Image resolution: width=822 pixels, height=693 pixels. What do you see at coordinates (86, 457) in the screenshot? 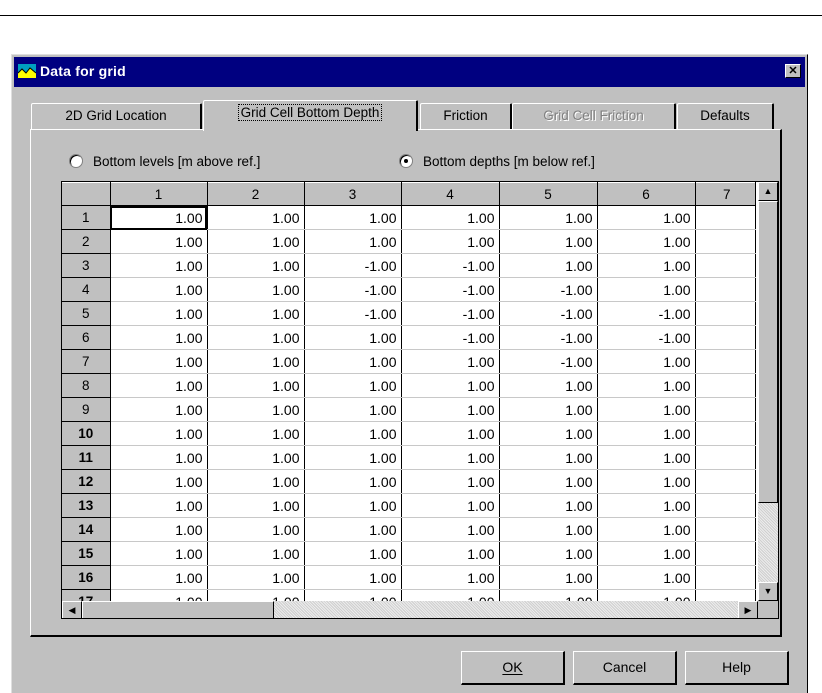
I see `row-header: 11` at bounding box center [86, 457].